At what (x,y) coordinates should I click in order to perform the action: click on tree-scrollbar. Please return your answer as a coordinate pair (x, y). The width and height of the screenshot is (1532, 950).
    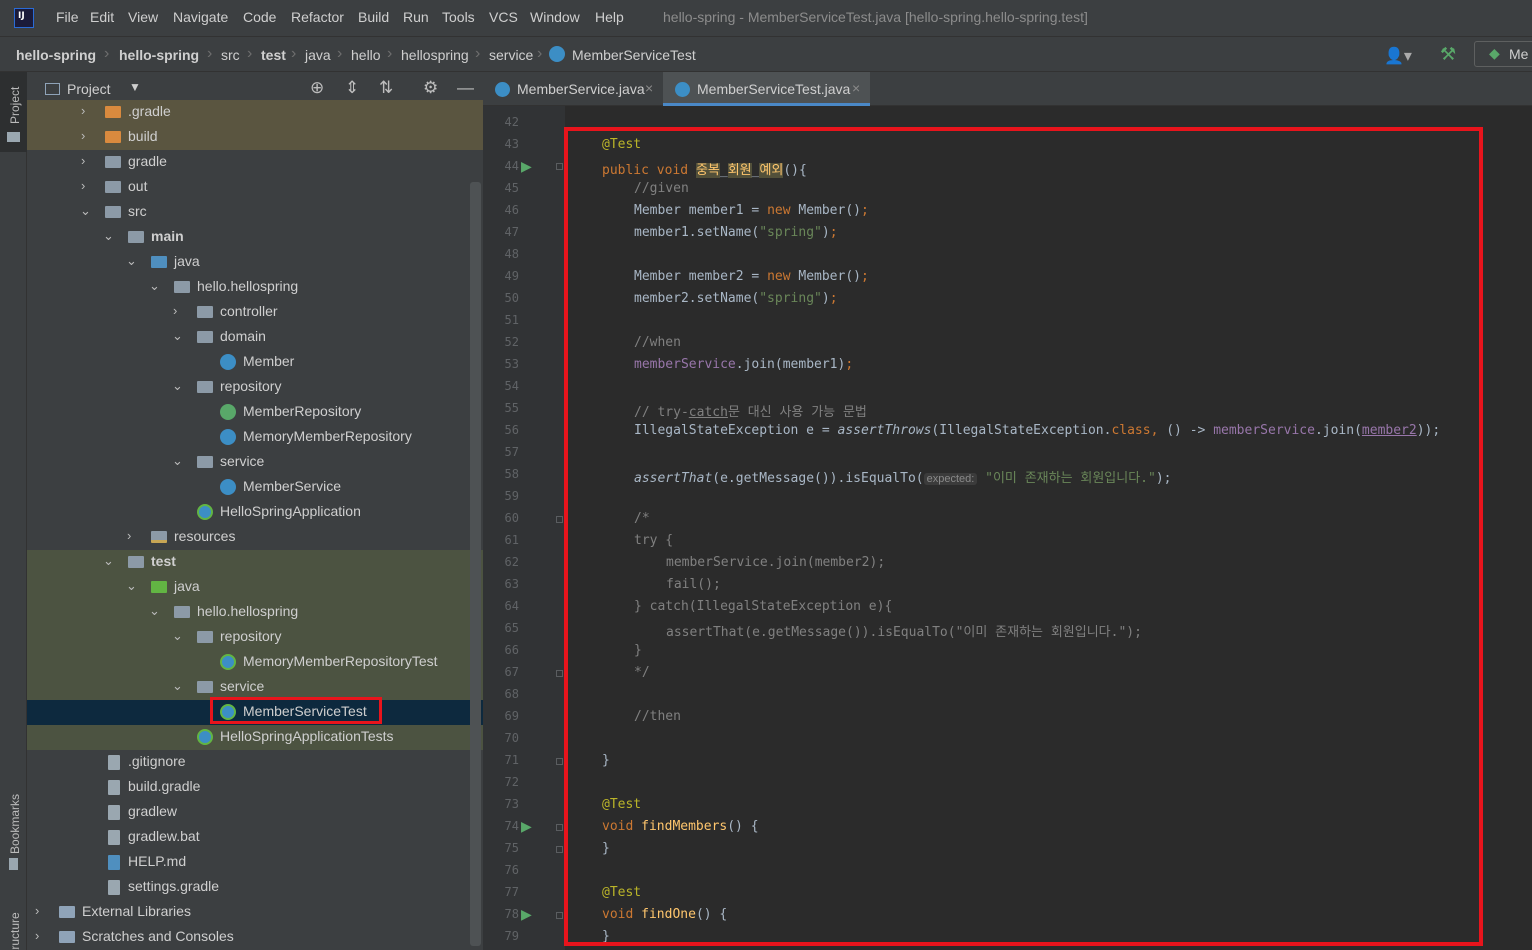
    Looking at the image, I should click on (475, 564).